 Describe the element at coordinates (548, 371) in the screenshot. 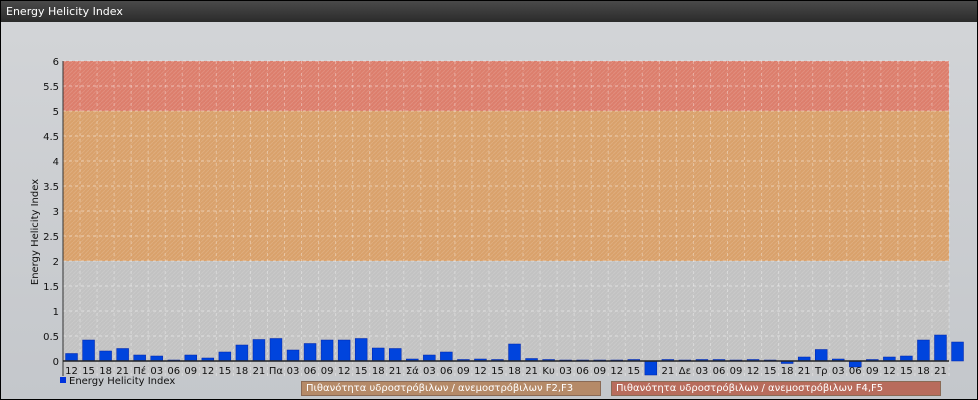

I see `x-tick-label: Κυ` at that location.